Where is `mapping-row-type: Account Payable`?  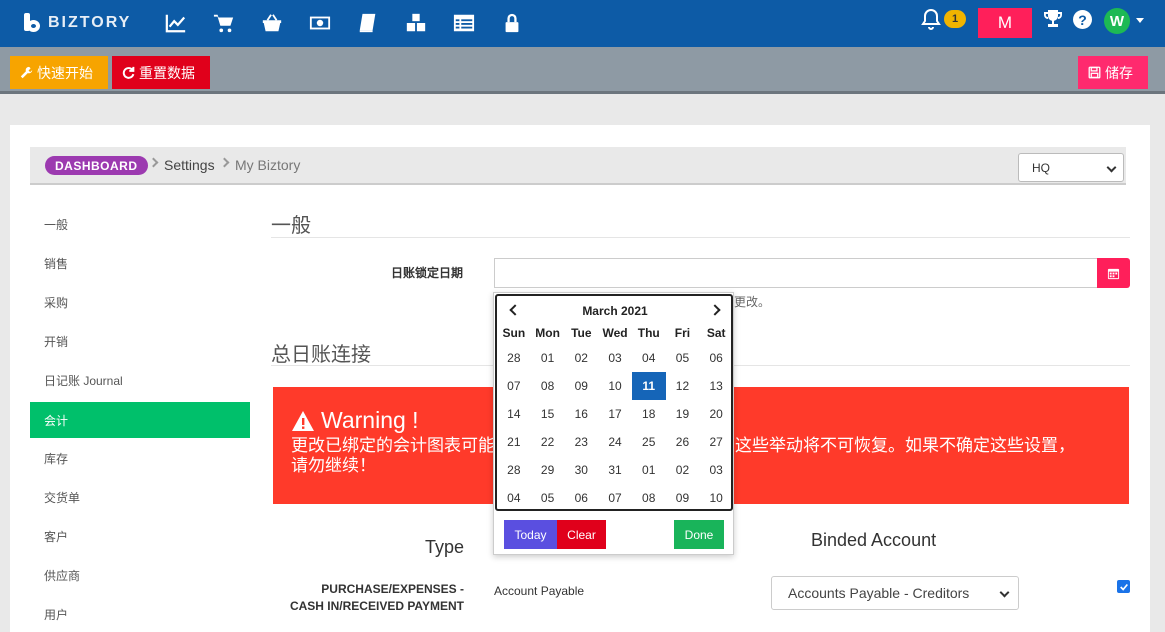
mapping-row-type: Account Payable is located at coordinates (539, 591).